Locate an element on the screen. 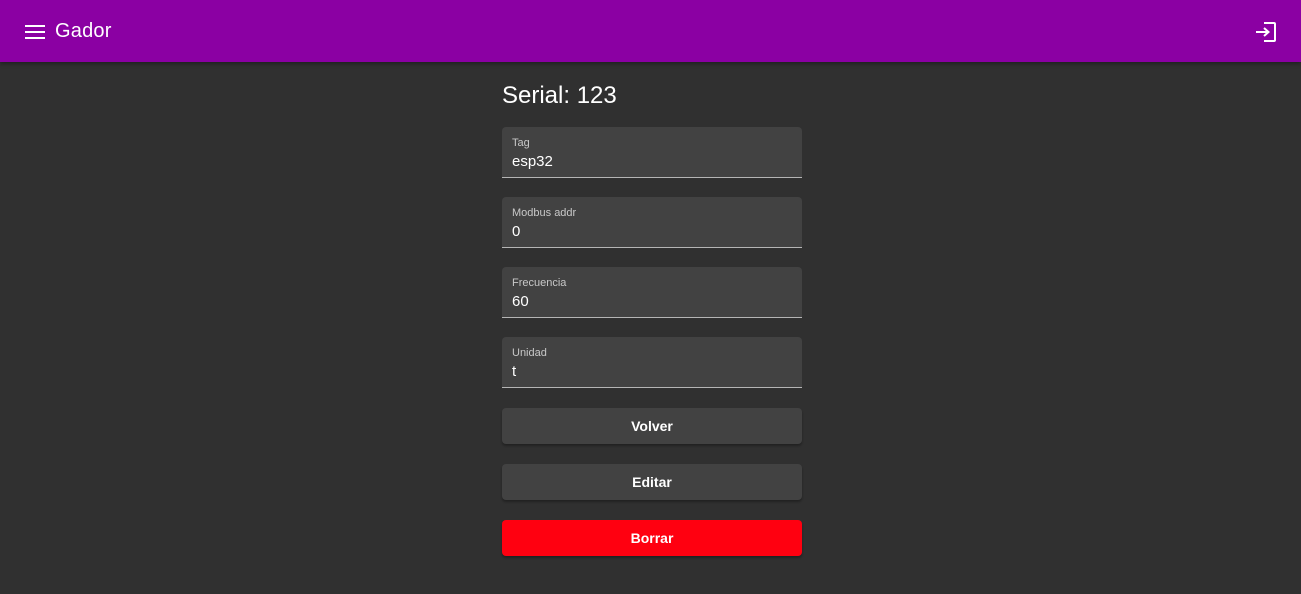 This screenshot has height=594, width=1301. back-button: Volver is located at coordinates (652, 426).